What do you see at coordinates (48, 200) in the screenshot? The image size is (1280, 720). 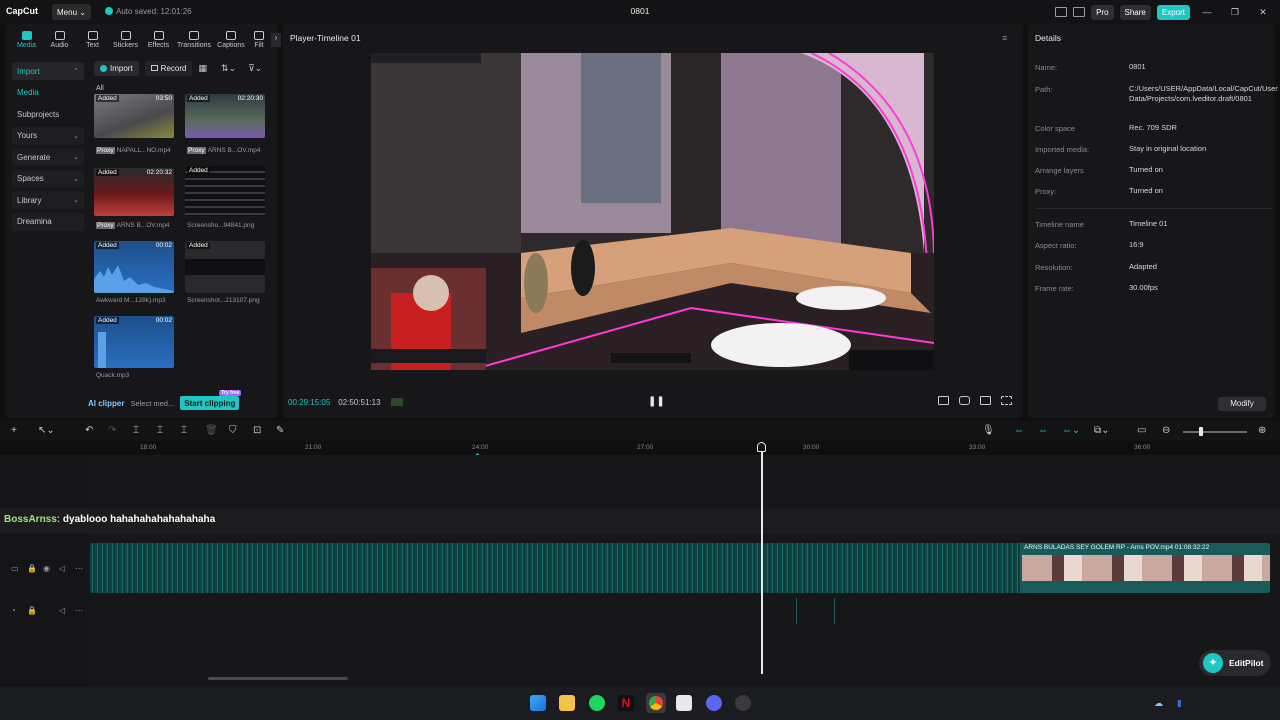 I see `sidenav-library: Library ⌄` at bounding box center [48, 200].